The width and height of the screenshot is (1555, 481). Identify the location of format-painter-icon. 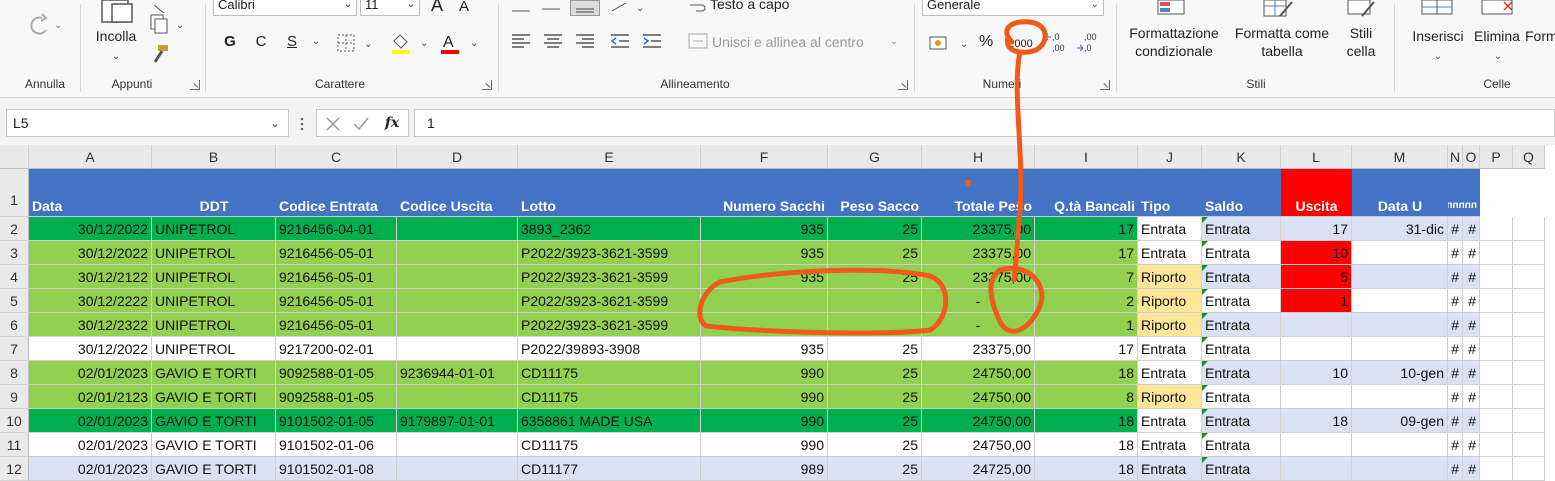
(160, 54).